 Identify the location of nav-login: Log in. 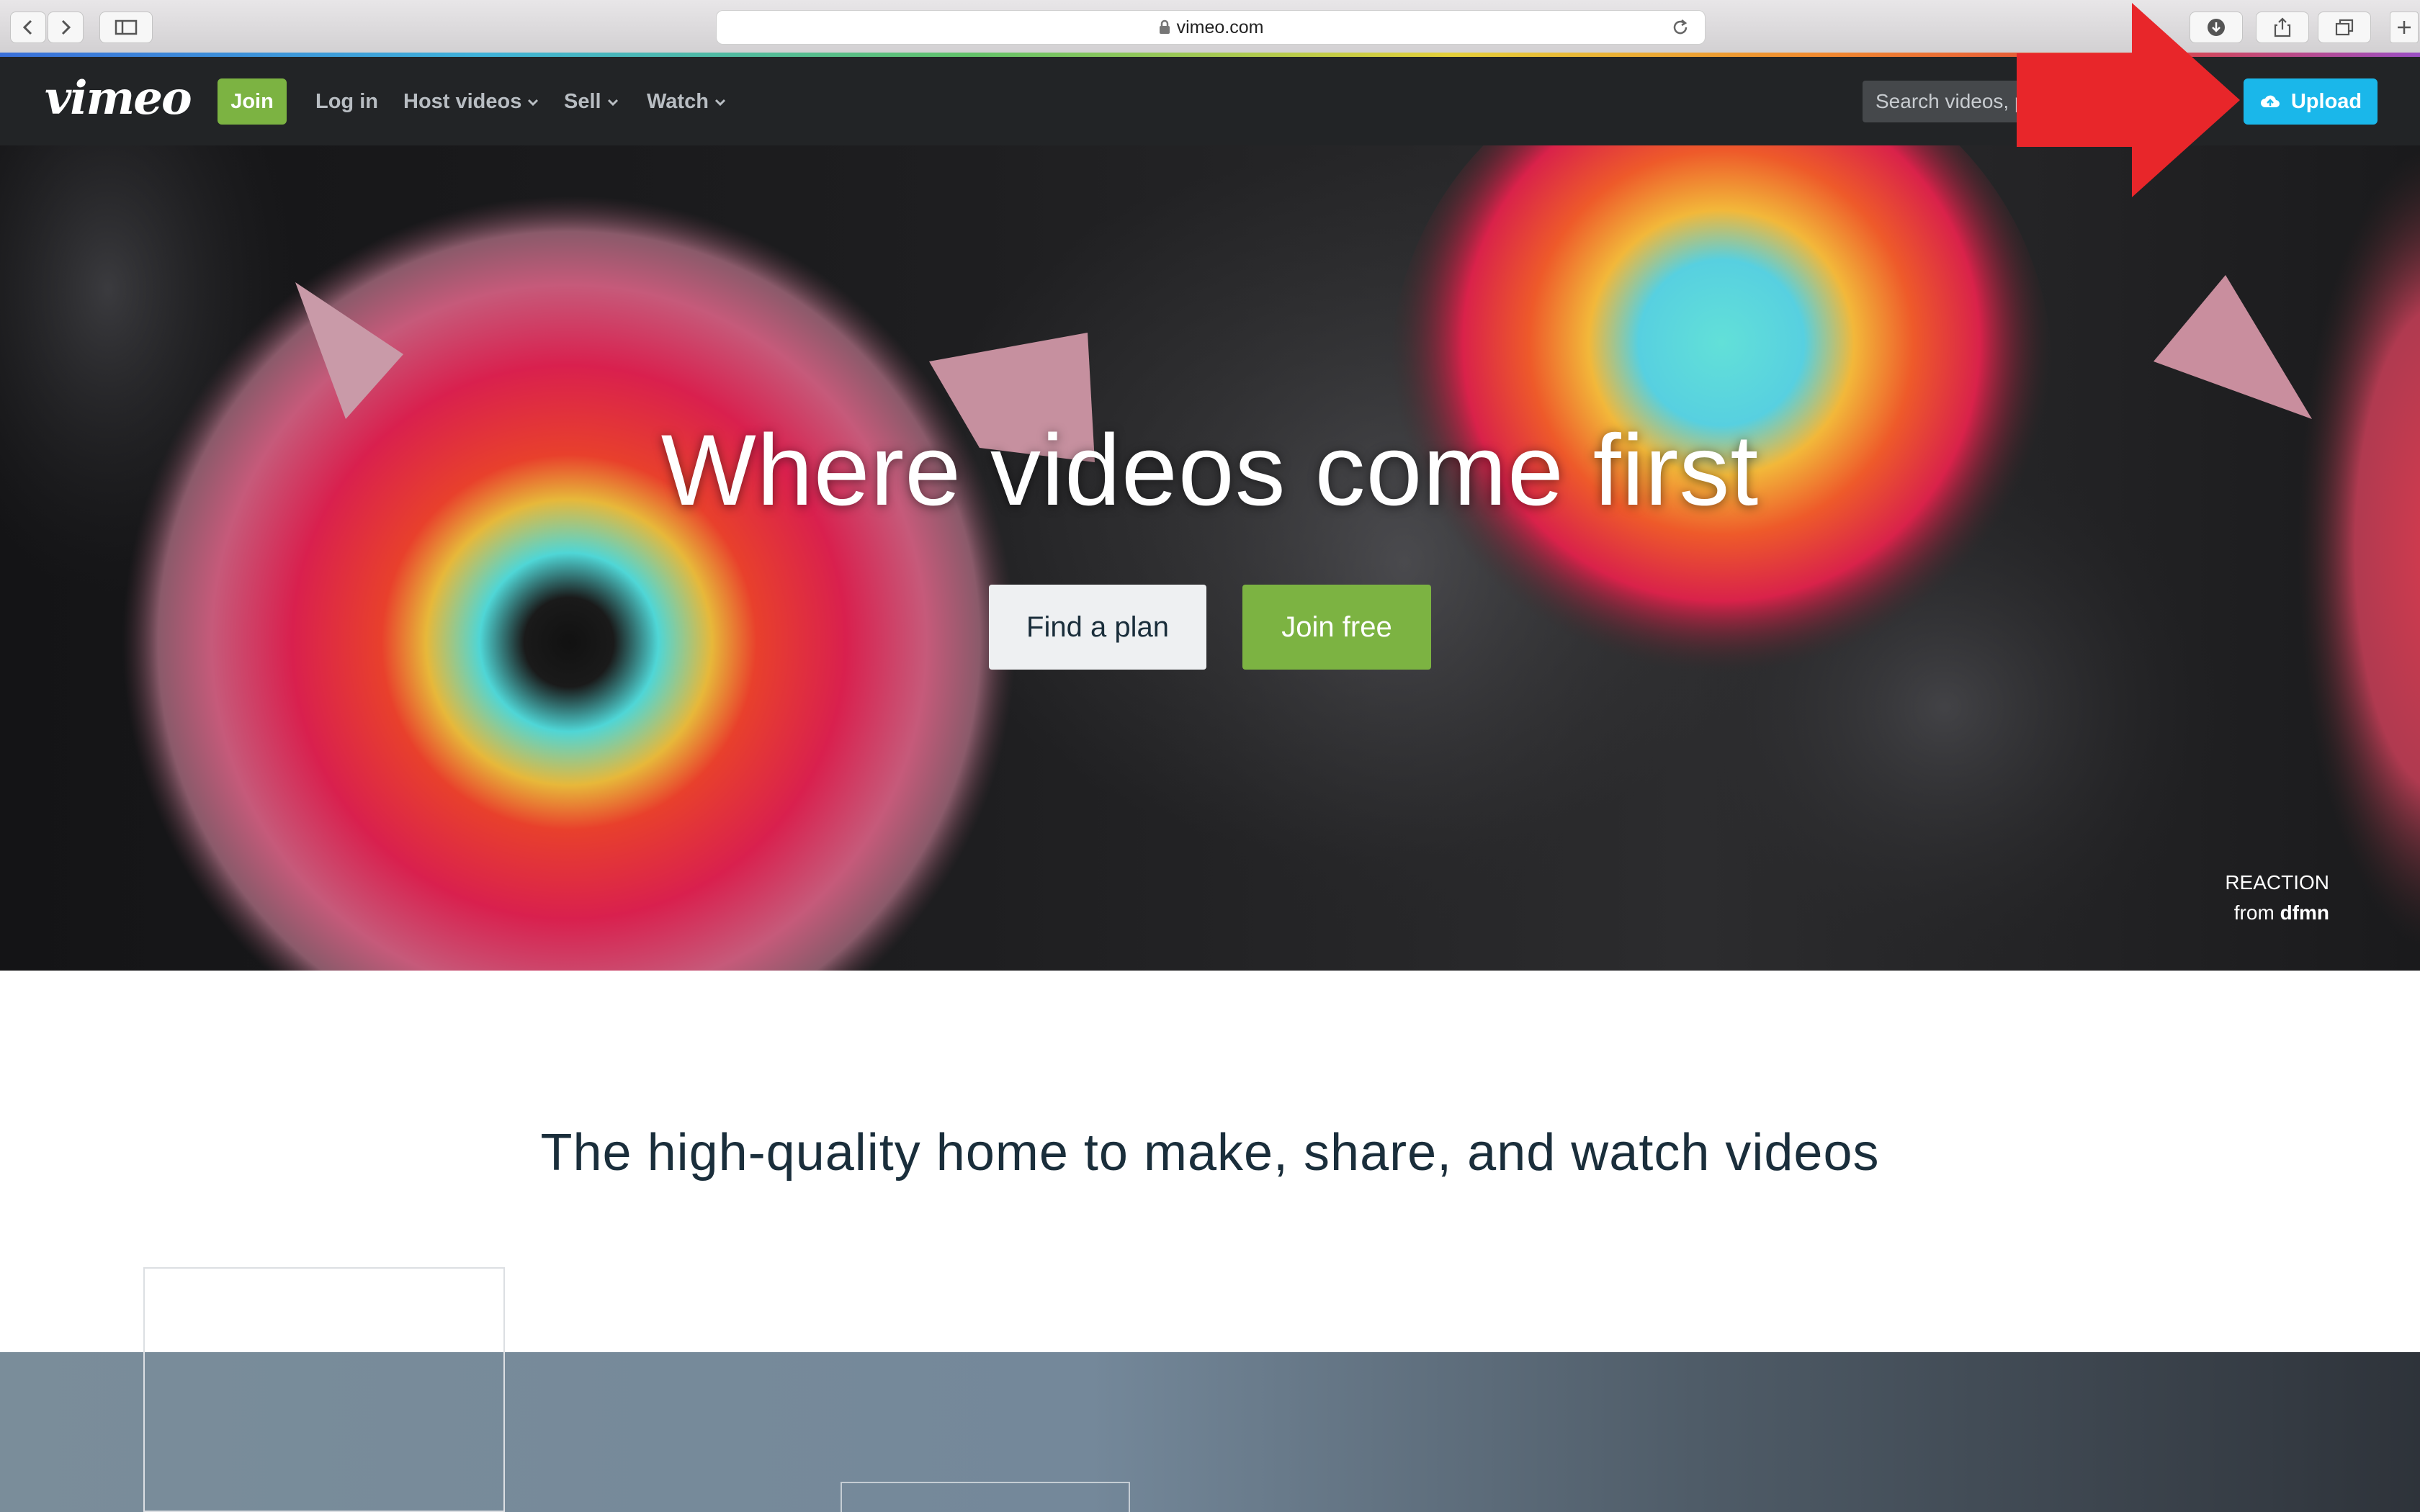
(346, 102).